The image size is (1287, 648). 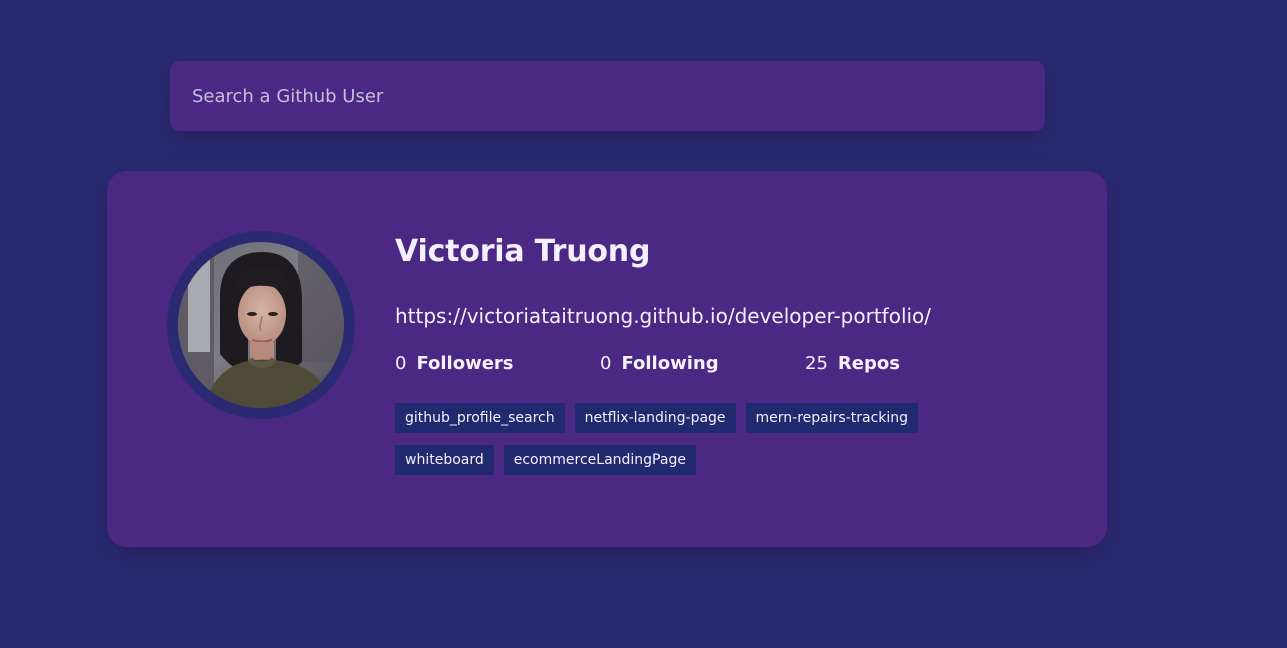 I want to click on followers-label: Followers, so click(x=465, y=363).